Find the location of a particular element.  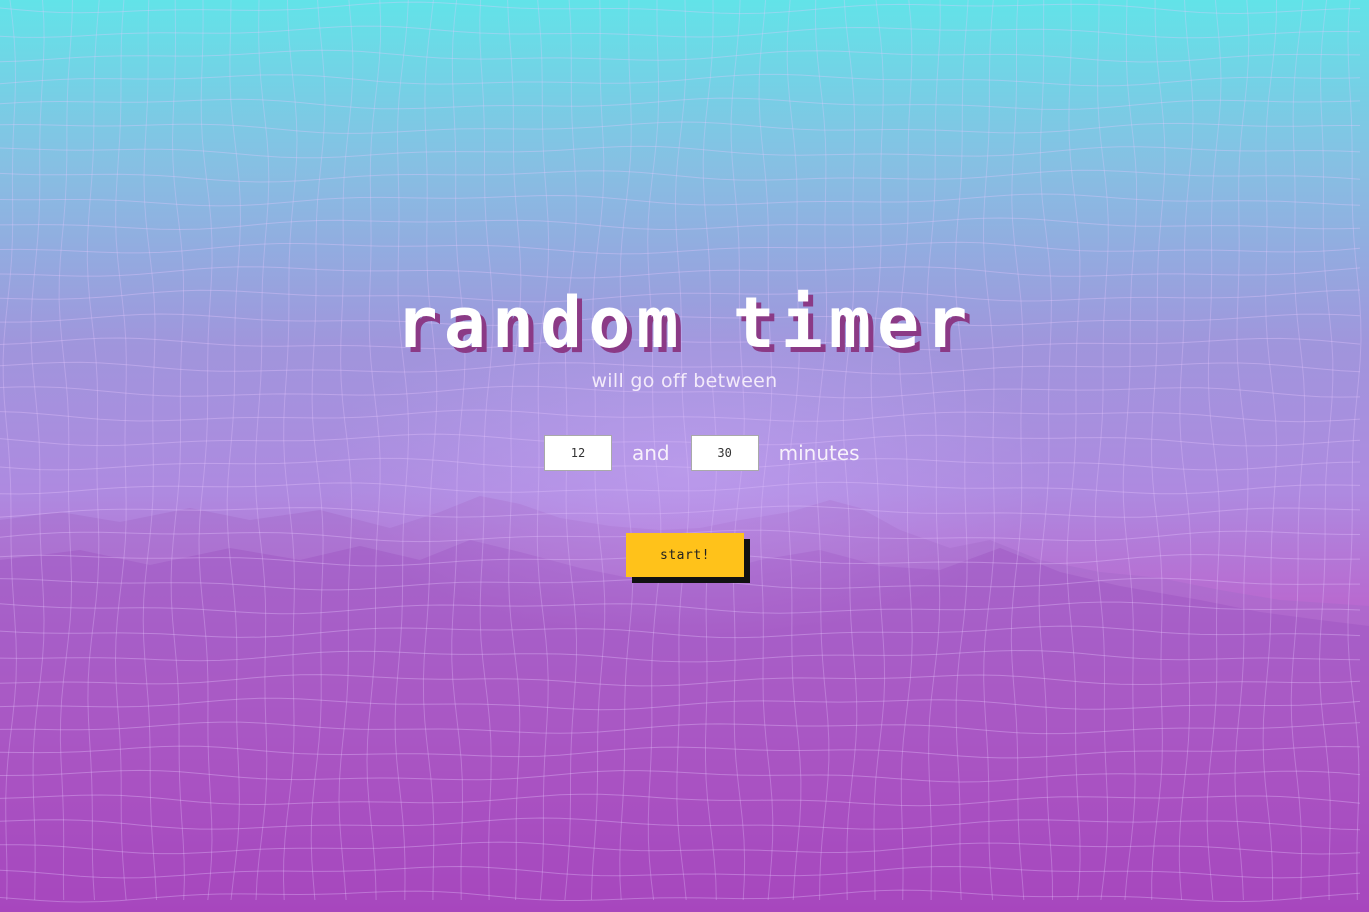

minutes-range: and minutes is located at coordinates (702, 453).